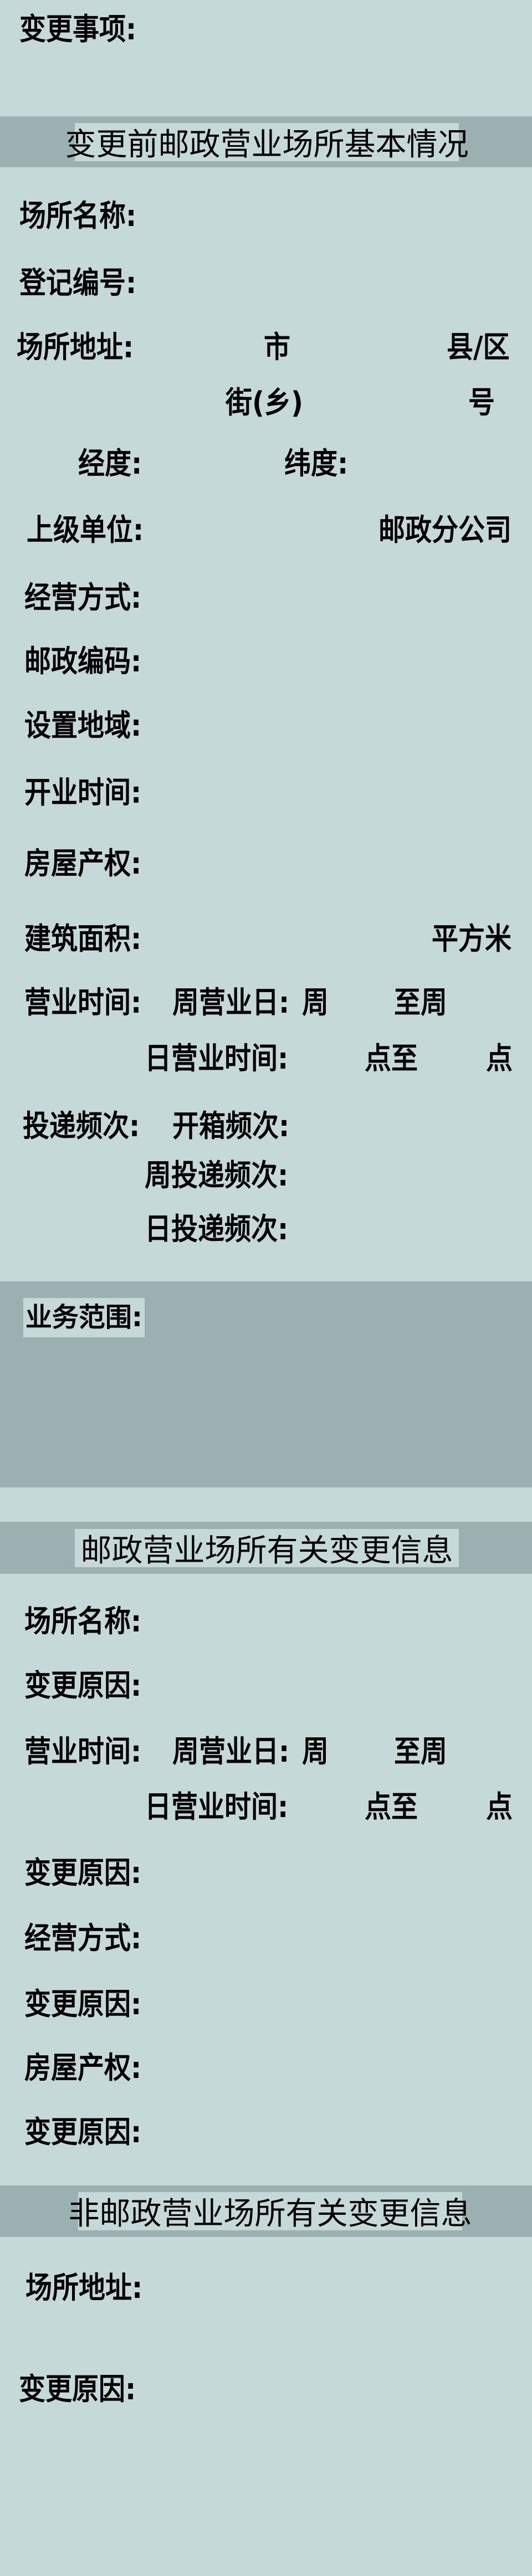  What do you see at coordinates (83, 2068) in the screenshot?
I see `s2-property-label: 房屋产权:` at bounding box center [83, 2068].